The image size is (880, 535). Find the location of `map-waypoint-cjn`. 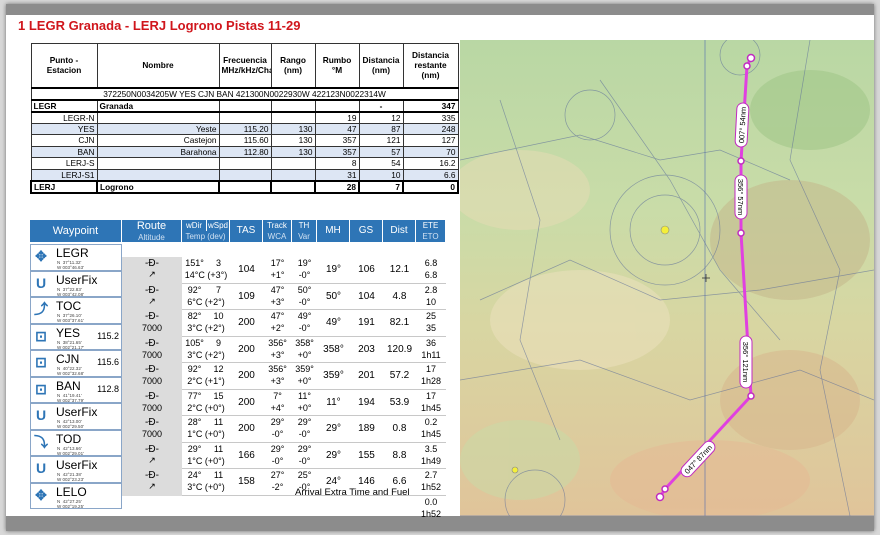

map-waypoint-cjn is located at coordinates (741, 233).